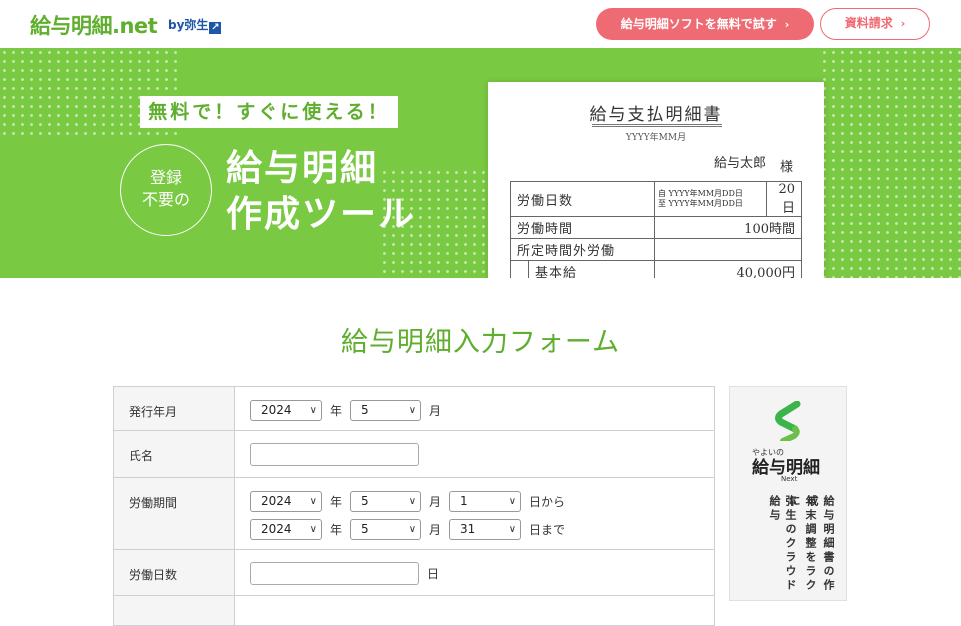  What do you see at coordinates (482, 573) in the screenshot?
I see `workdays-line: 日` at bounding box center [482, 573].